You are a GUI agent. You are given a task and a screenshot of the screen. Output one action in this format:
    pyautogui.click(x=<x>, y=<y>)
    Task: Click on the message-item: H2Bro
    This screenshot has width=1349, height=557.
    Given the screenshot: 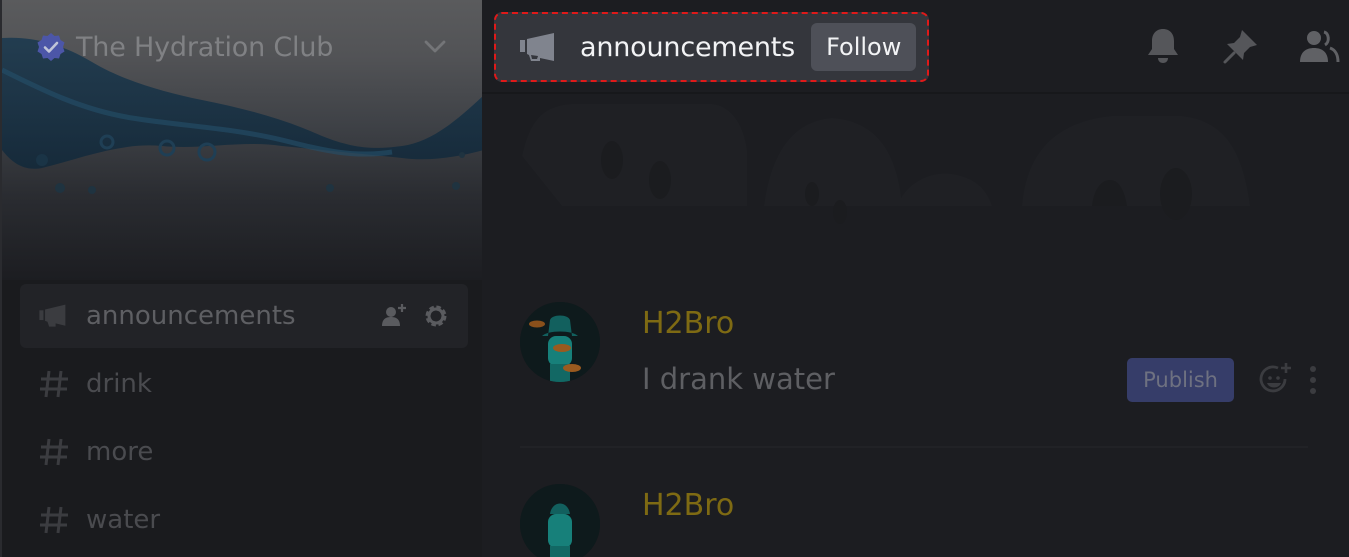 What is the action you would take?
    pyautogui.click(x=920, y=520)
    